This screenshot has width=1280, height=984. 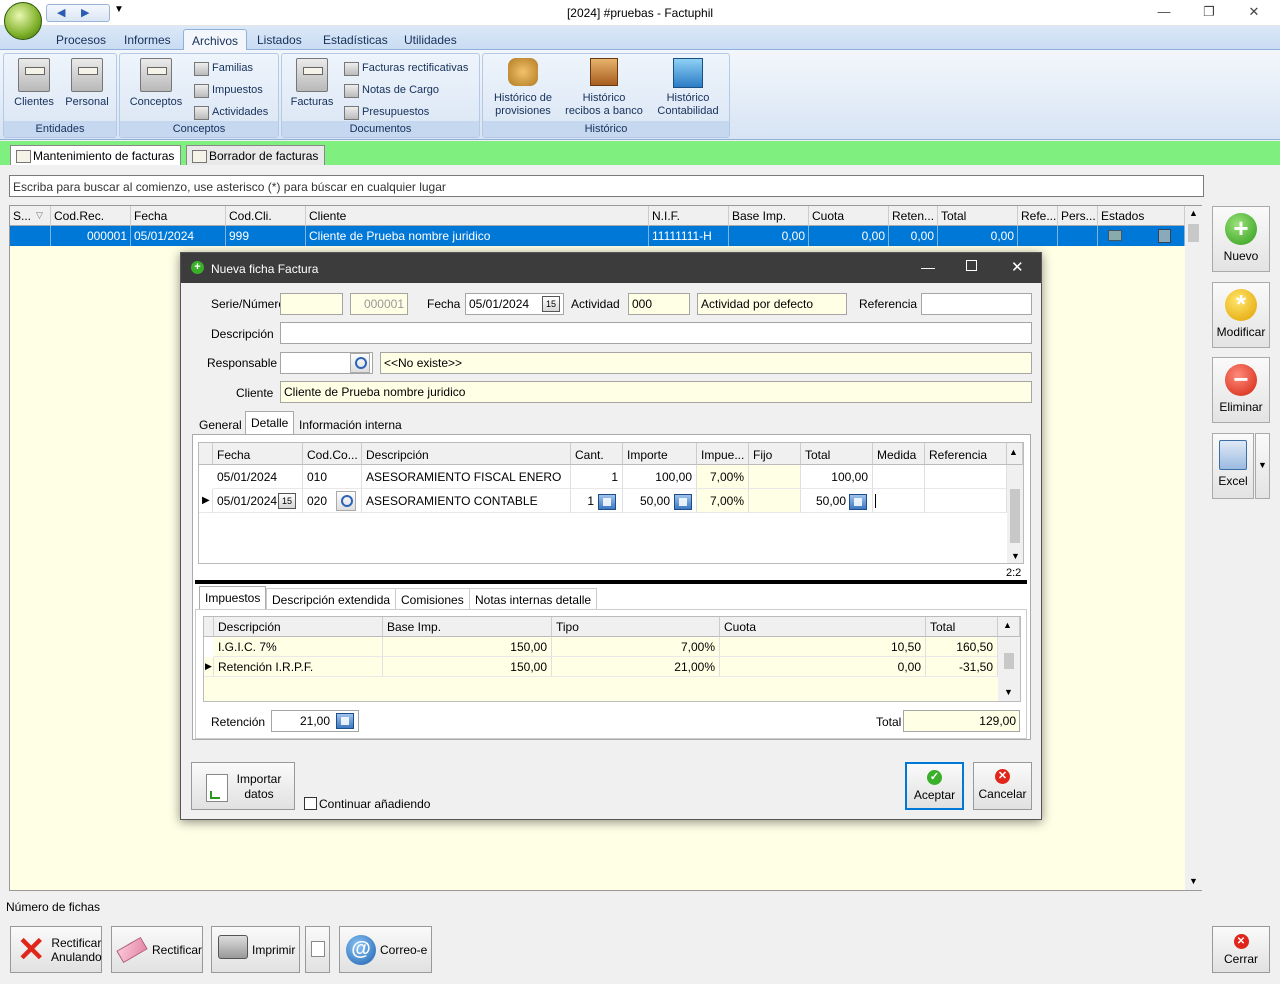 I want to click on tax-scrollbar: ▼, so click(x=1009, y=669).